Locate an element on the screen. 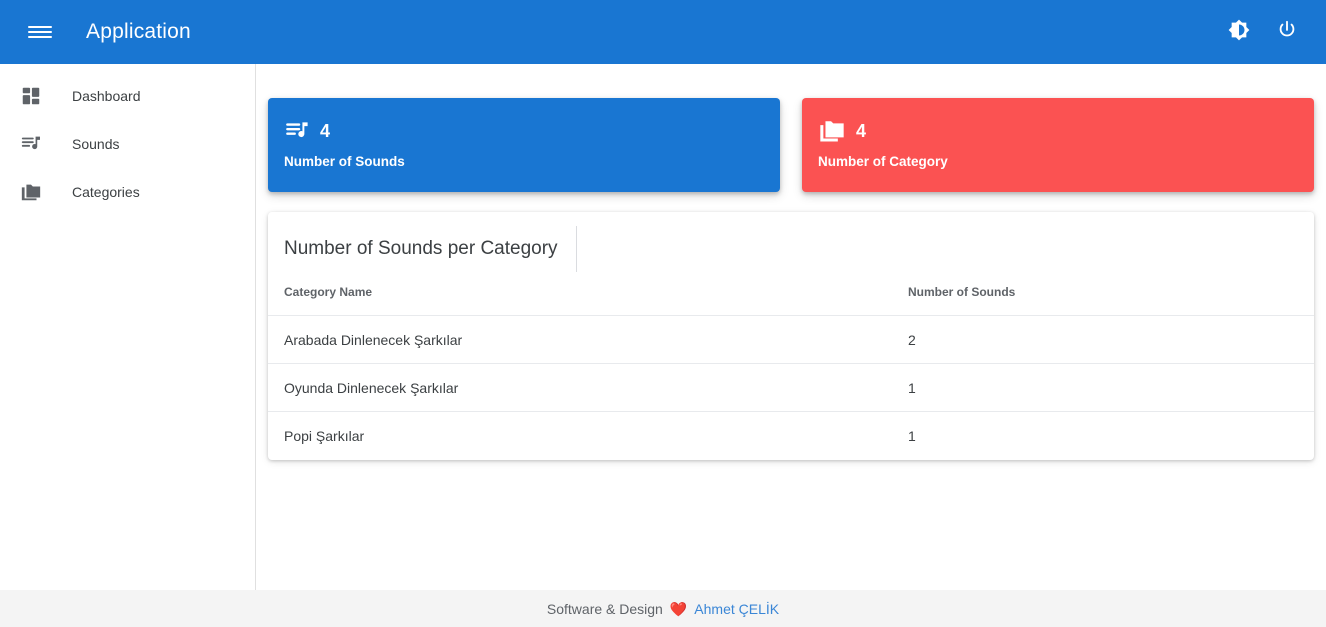  table-row: Arabada Dinlenecek Şarkılar 2 is located at coordinates (791, 339).